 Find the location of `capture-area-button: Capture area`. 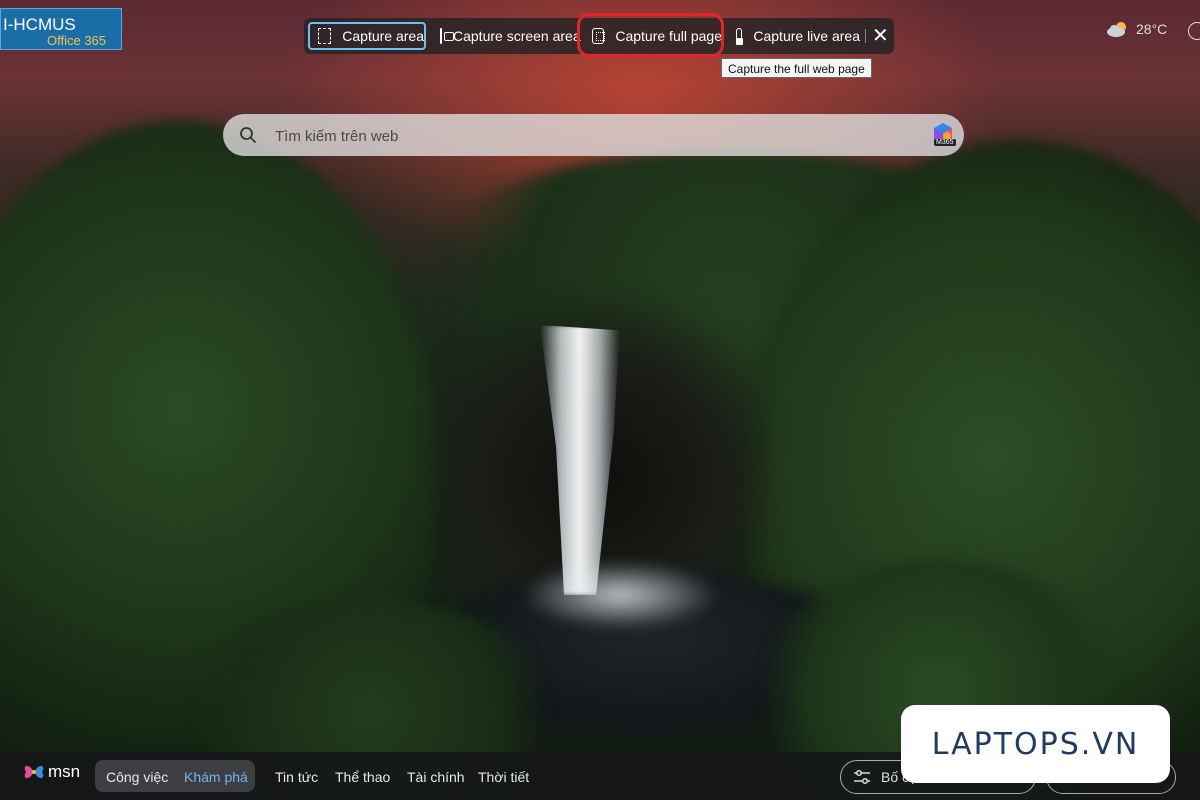

capture-area-button: Capture area is located at coordinates (367, 36).